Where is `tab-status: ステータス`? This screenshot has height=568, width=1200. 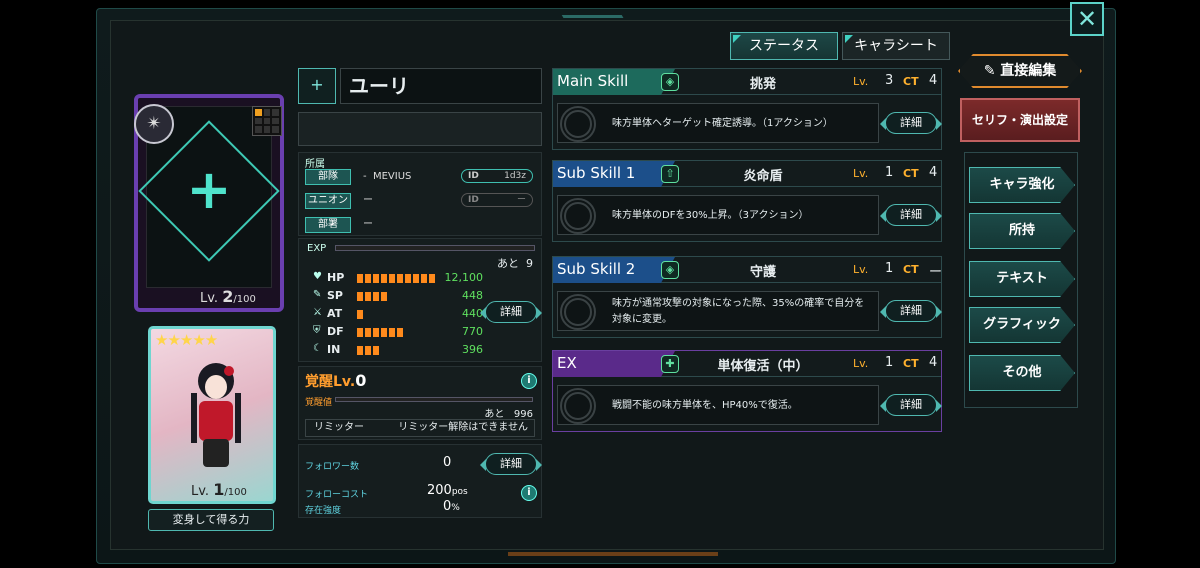
tab-status: ステータス is located at coordinates (784, 46).